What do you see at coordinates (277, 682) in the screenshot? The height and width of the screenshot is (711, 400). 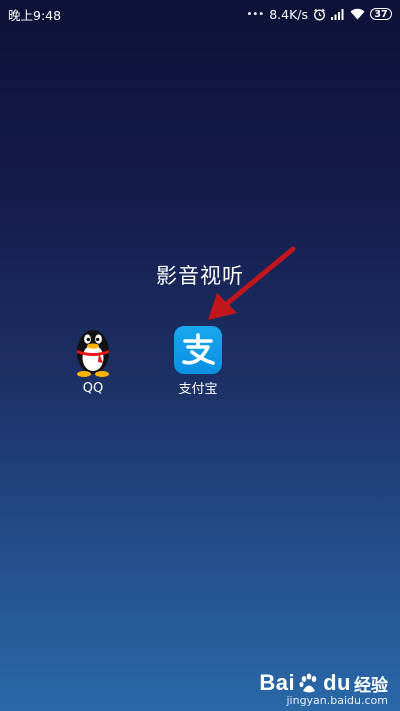 I see `watermark-brand: Bai` at bounding box center [277, 682].